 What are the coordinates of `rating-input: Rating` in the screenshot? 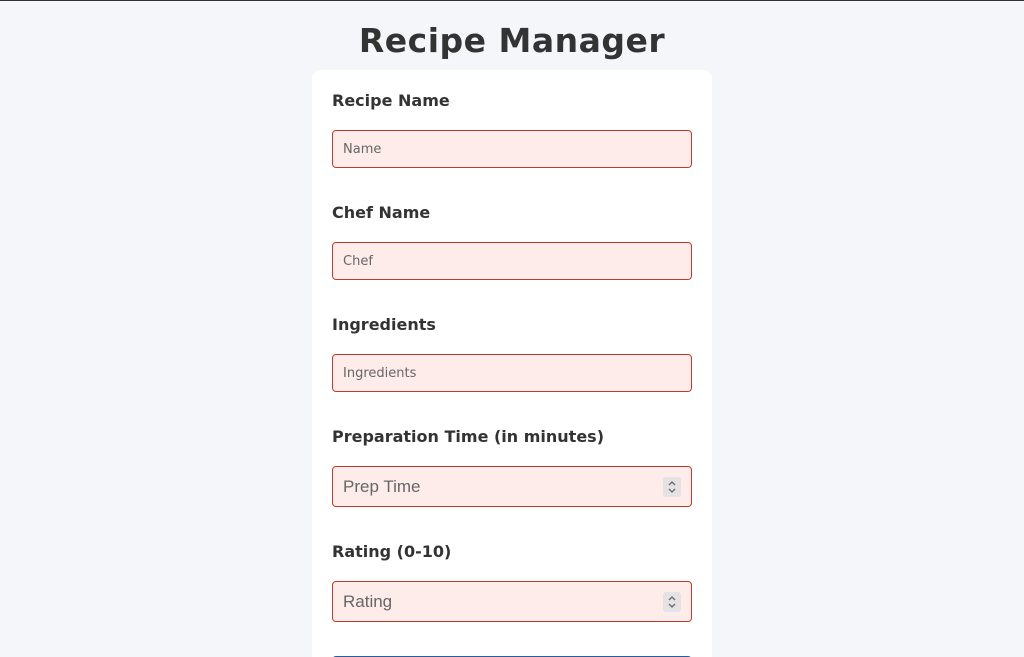 It's located at (512, 601).